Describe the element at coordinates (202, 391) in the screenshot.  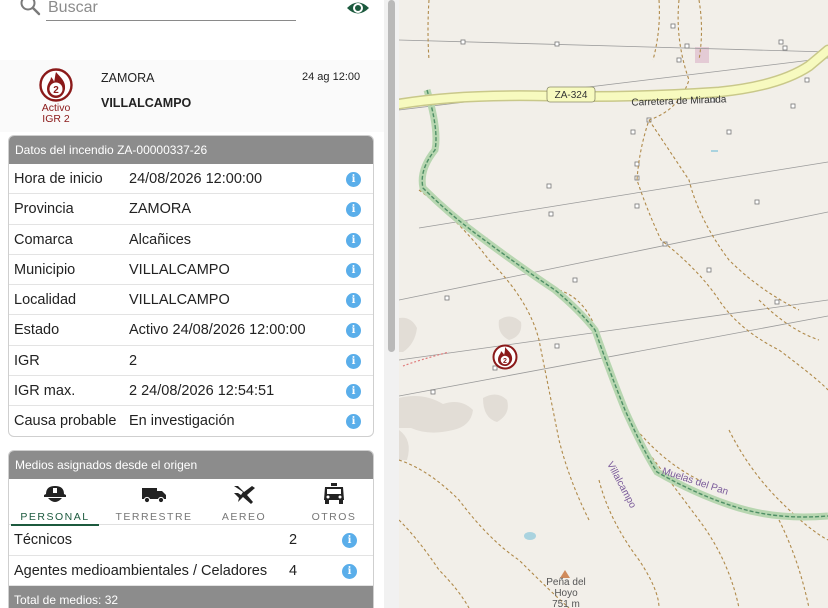
I see `row-value: 2 24/08/2026 12:54:51` at that location.